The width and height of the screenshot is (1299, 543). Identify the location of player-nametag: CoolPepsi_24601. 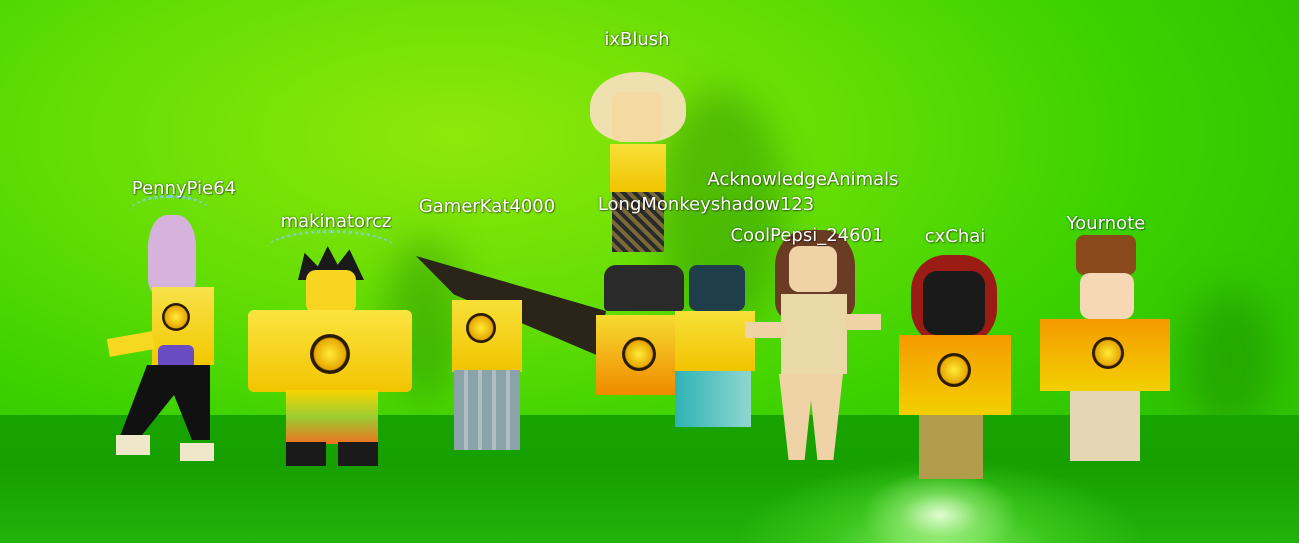
(807, 235).